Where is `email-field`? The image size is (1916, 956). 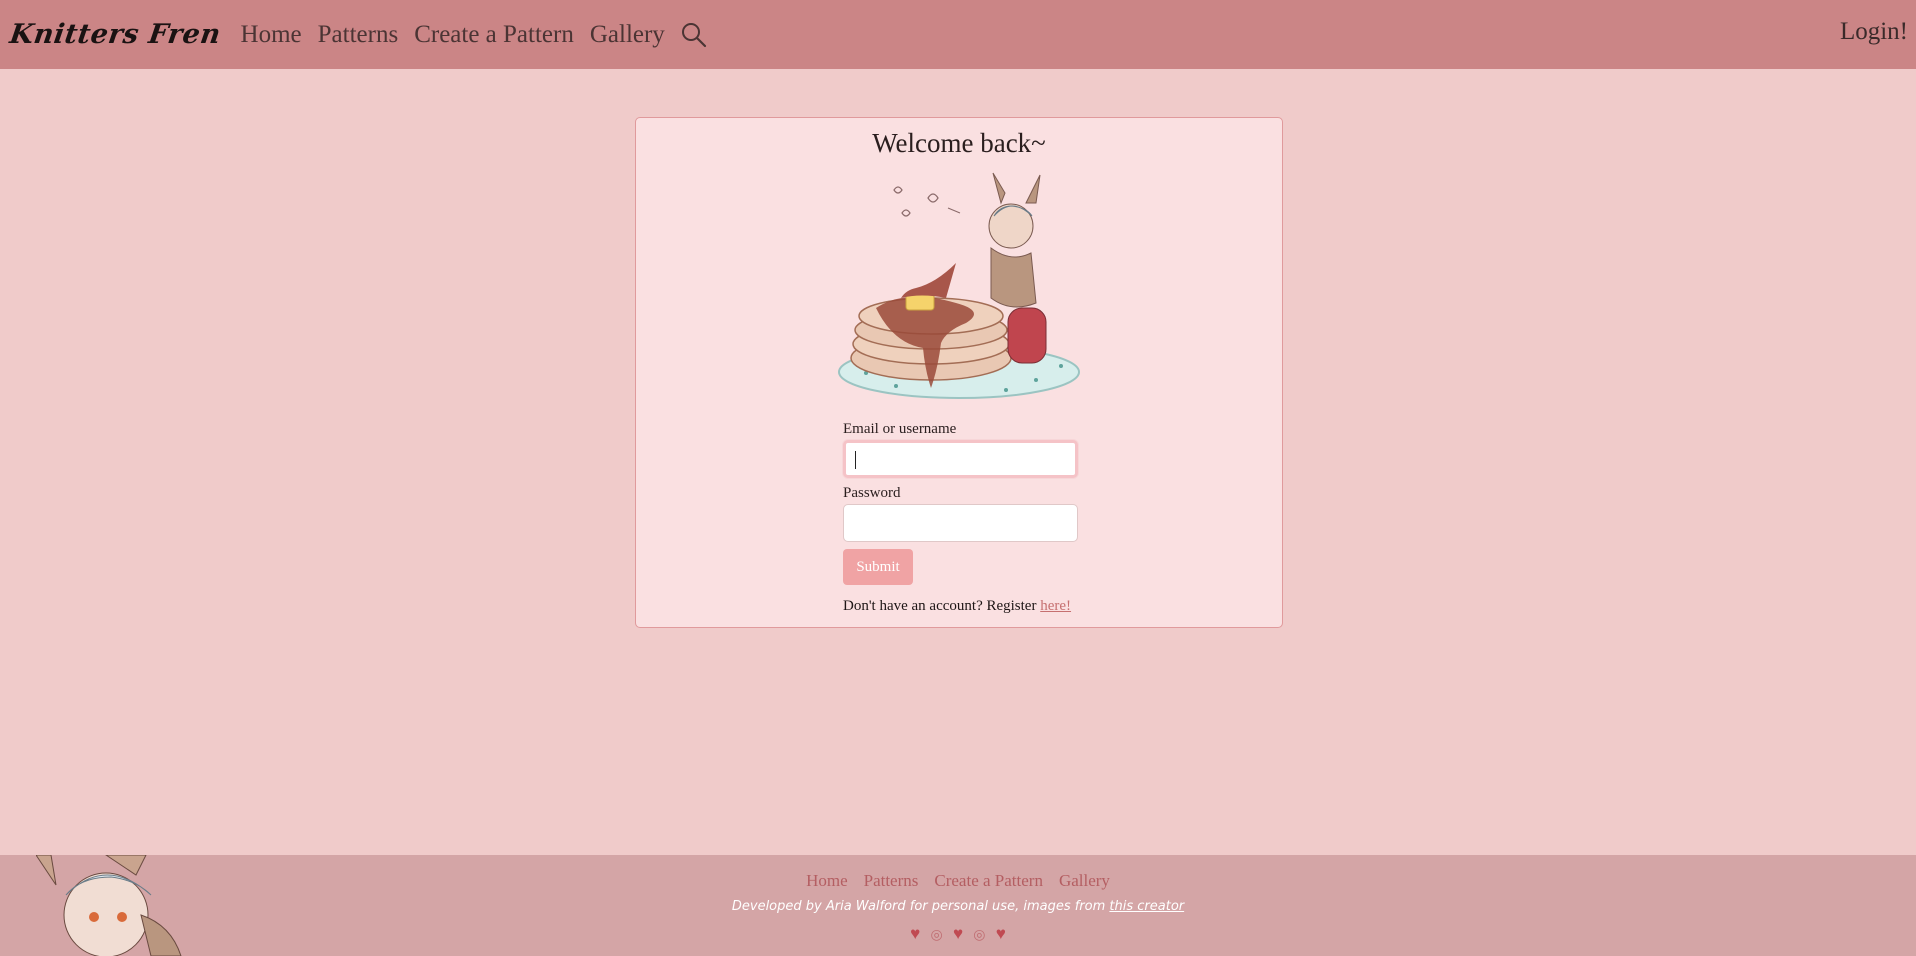
email-field is located at coordinates (960, 459).